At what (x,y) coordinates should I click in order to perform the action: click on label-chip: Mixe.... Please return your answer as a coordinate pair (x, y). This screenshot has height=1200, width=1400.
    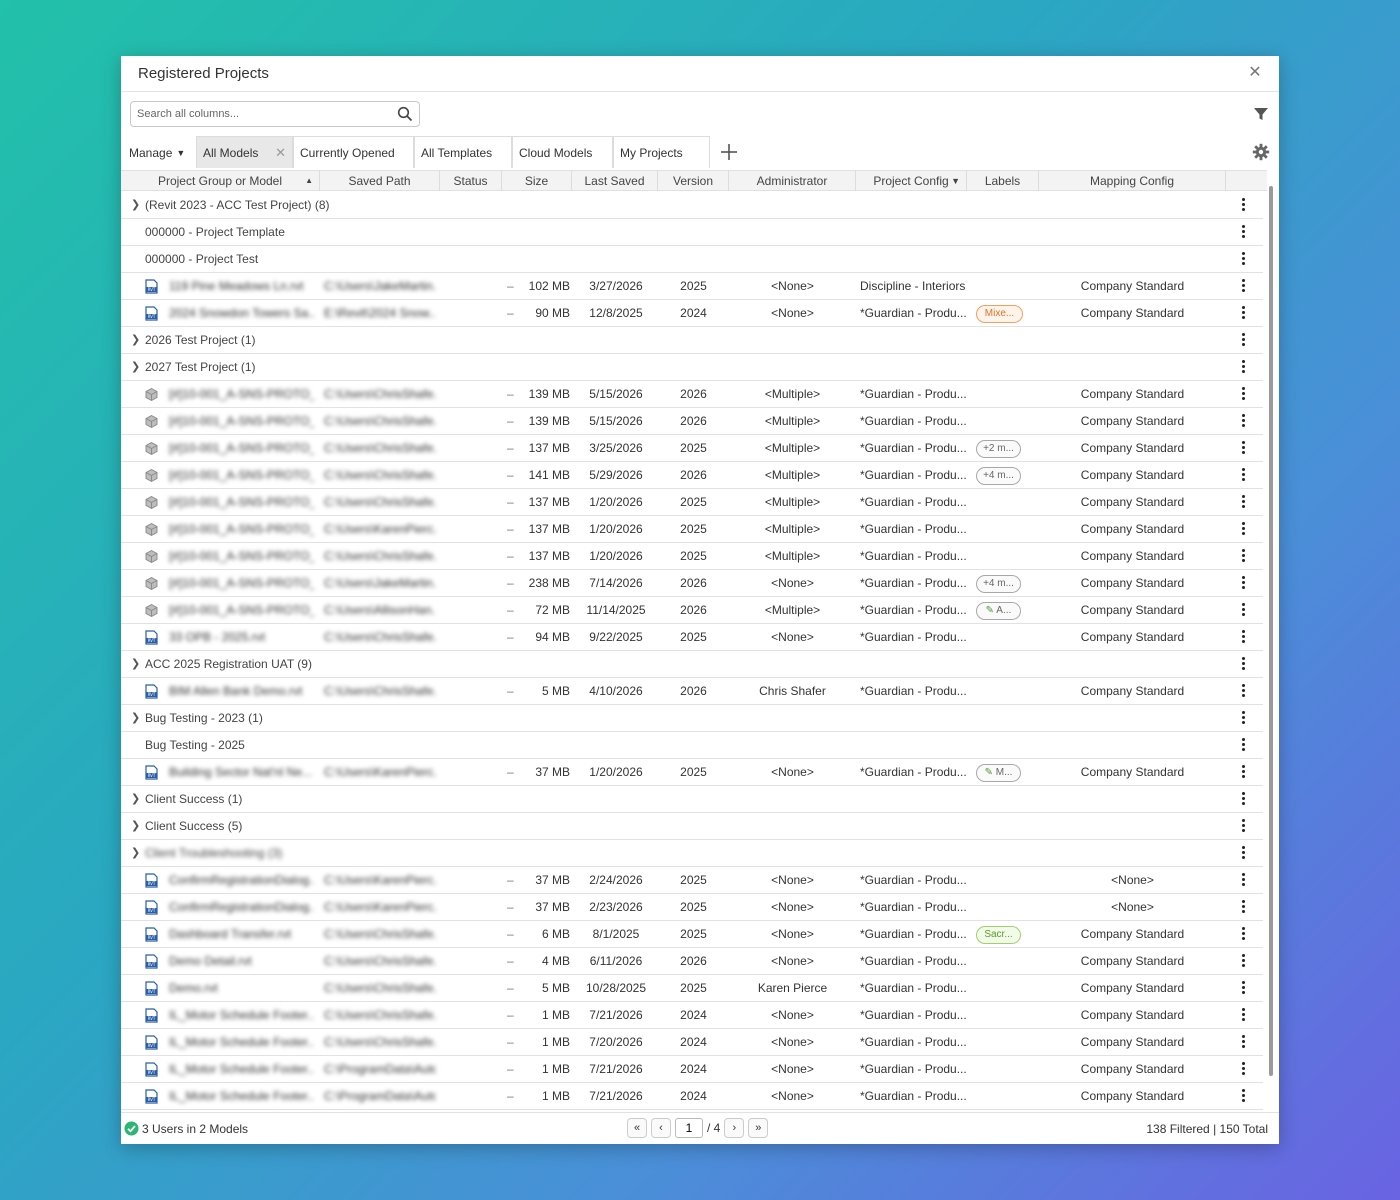
    Looking at the image, I should click on (999, 314).